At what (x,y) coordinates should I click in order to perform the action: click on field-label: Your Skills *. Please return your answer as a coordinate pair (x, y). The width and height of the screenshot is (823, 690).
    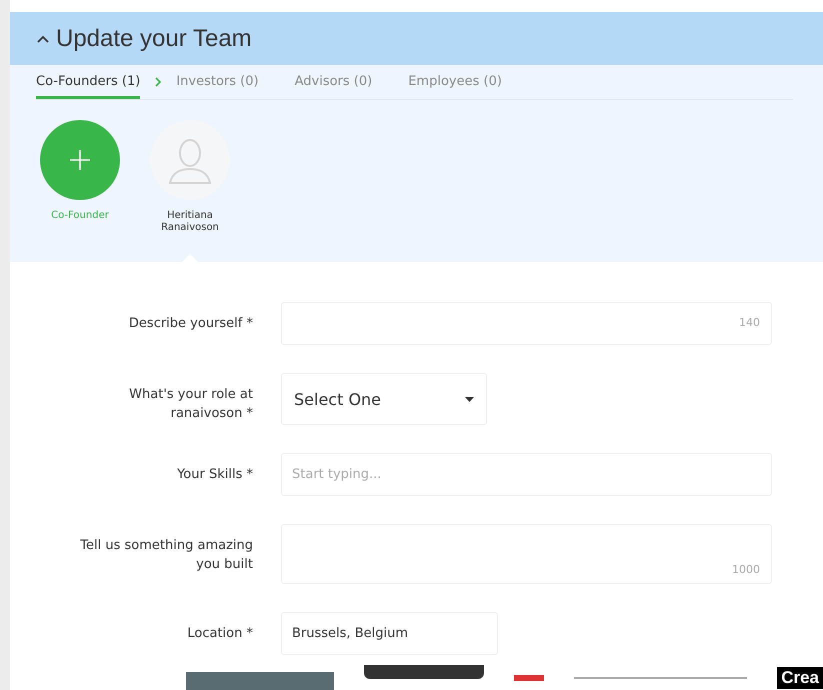
    Looking at the image, I should click on (214, 475).